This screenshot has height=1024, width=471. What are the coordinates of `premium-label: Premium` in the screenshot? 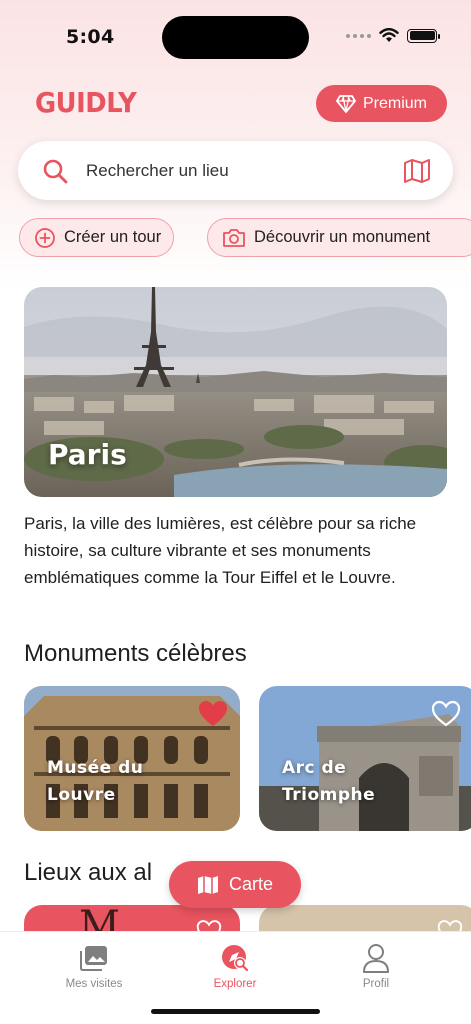 It's located at (394, 103).